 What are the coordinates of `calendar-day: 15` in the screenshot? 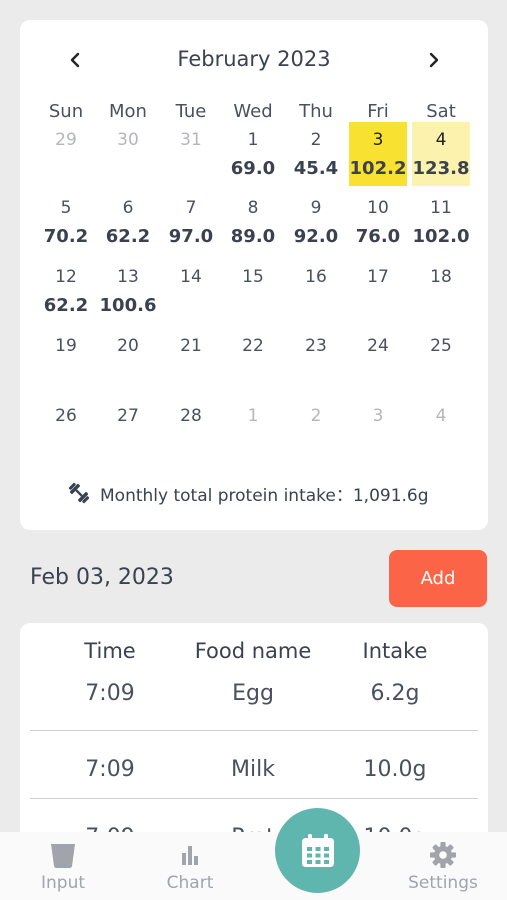 It's located at (253, 291).